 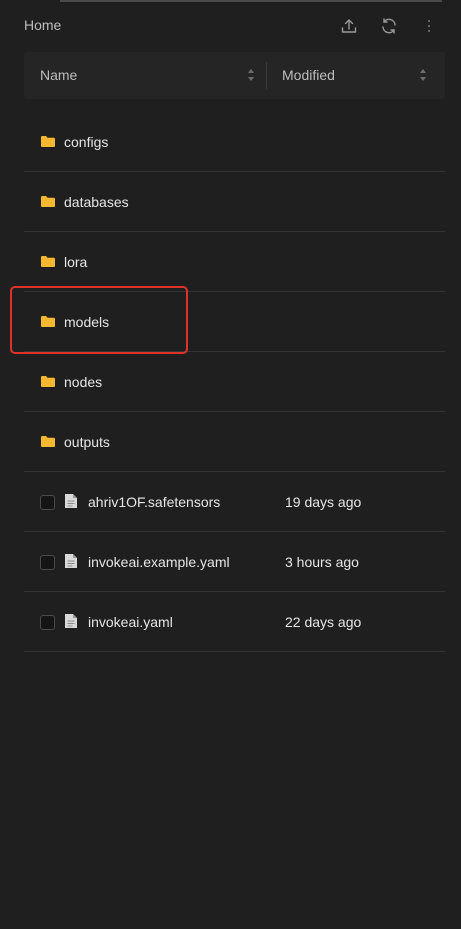 I want to click on upload-icon, so click(x=349, y=26).